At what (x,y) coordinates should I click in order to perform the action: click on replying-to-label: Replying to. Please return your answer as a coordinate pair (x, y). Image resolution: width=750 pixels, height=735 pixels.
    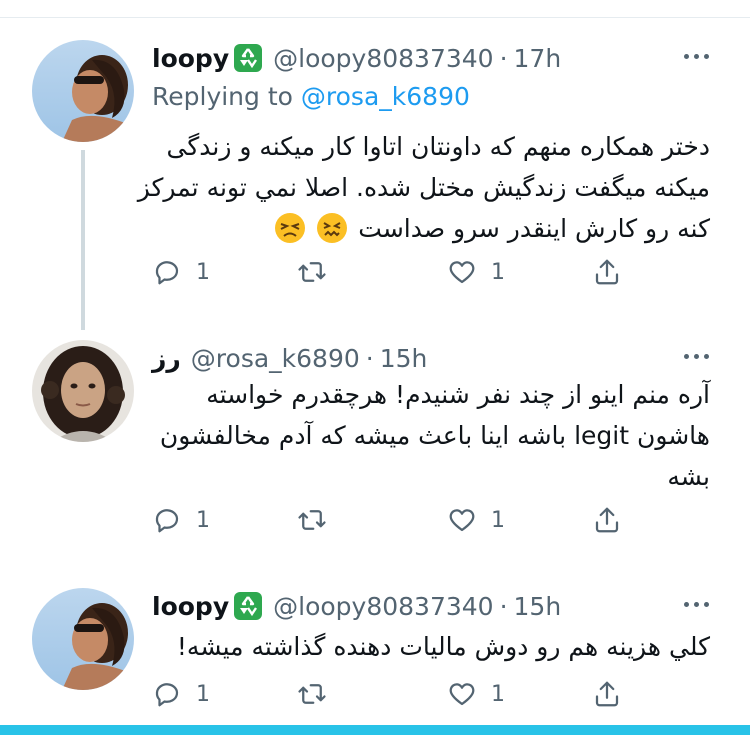
    Looking at the image, I should click on (222, 96).